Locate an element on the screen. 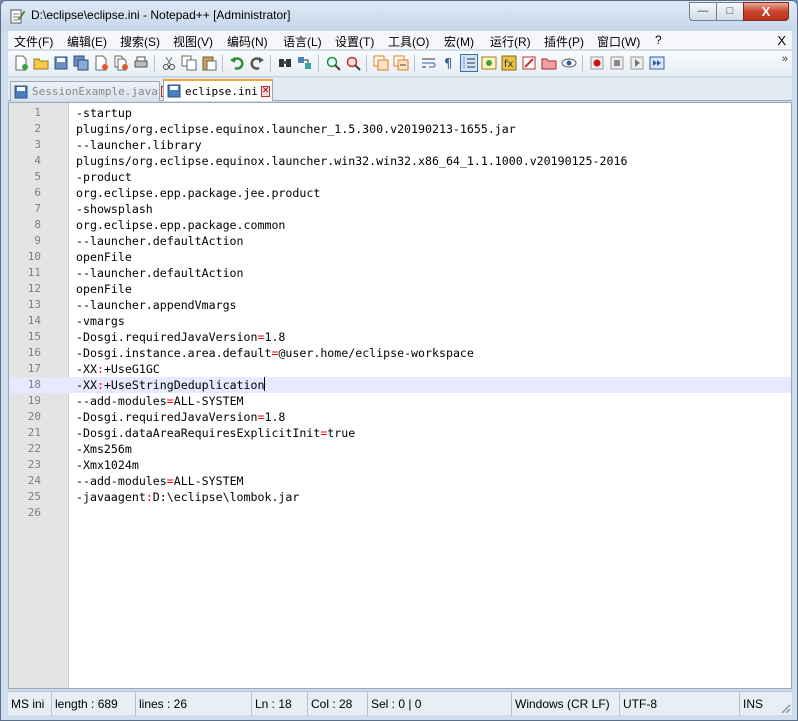 Image resolution: width=798 pixels, height=721 pixels. folder-as-workspace-icon is located at coordinates (529, 63).